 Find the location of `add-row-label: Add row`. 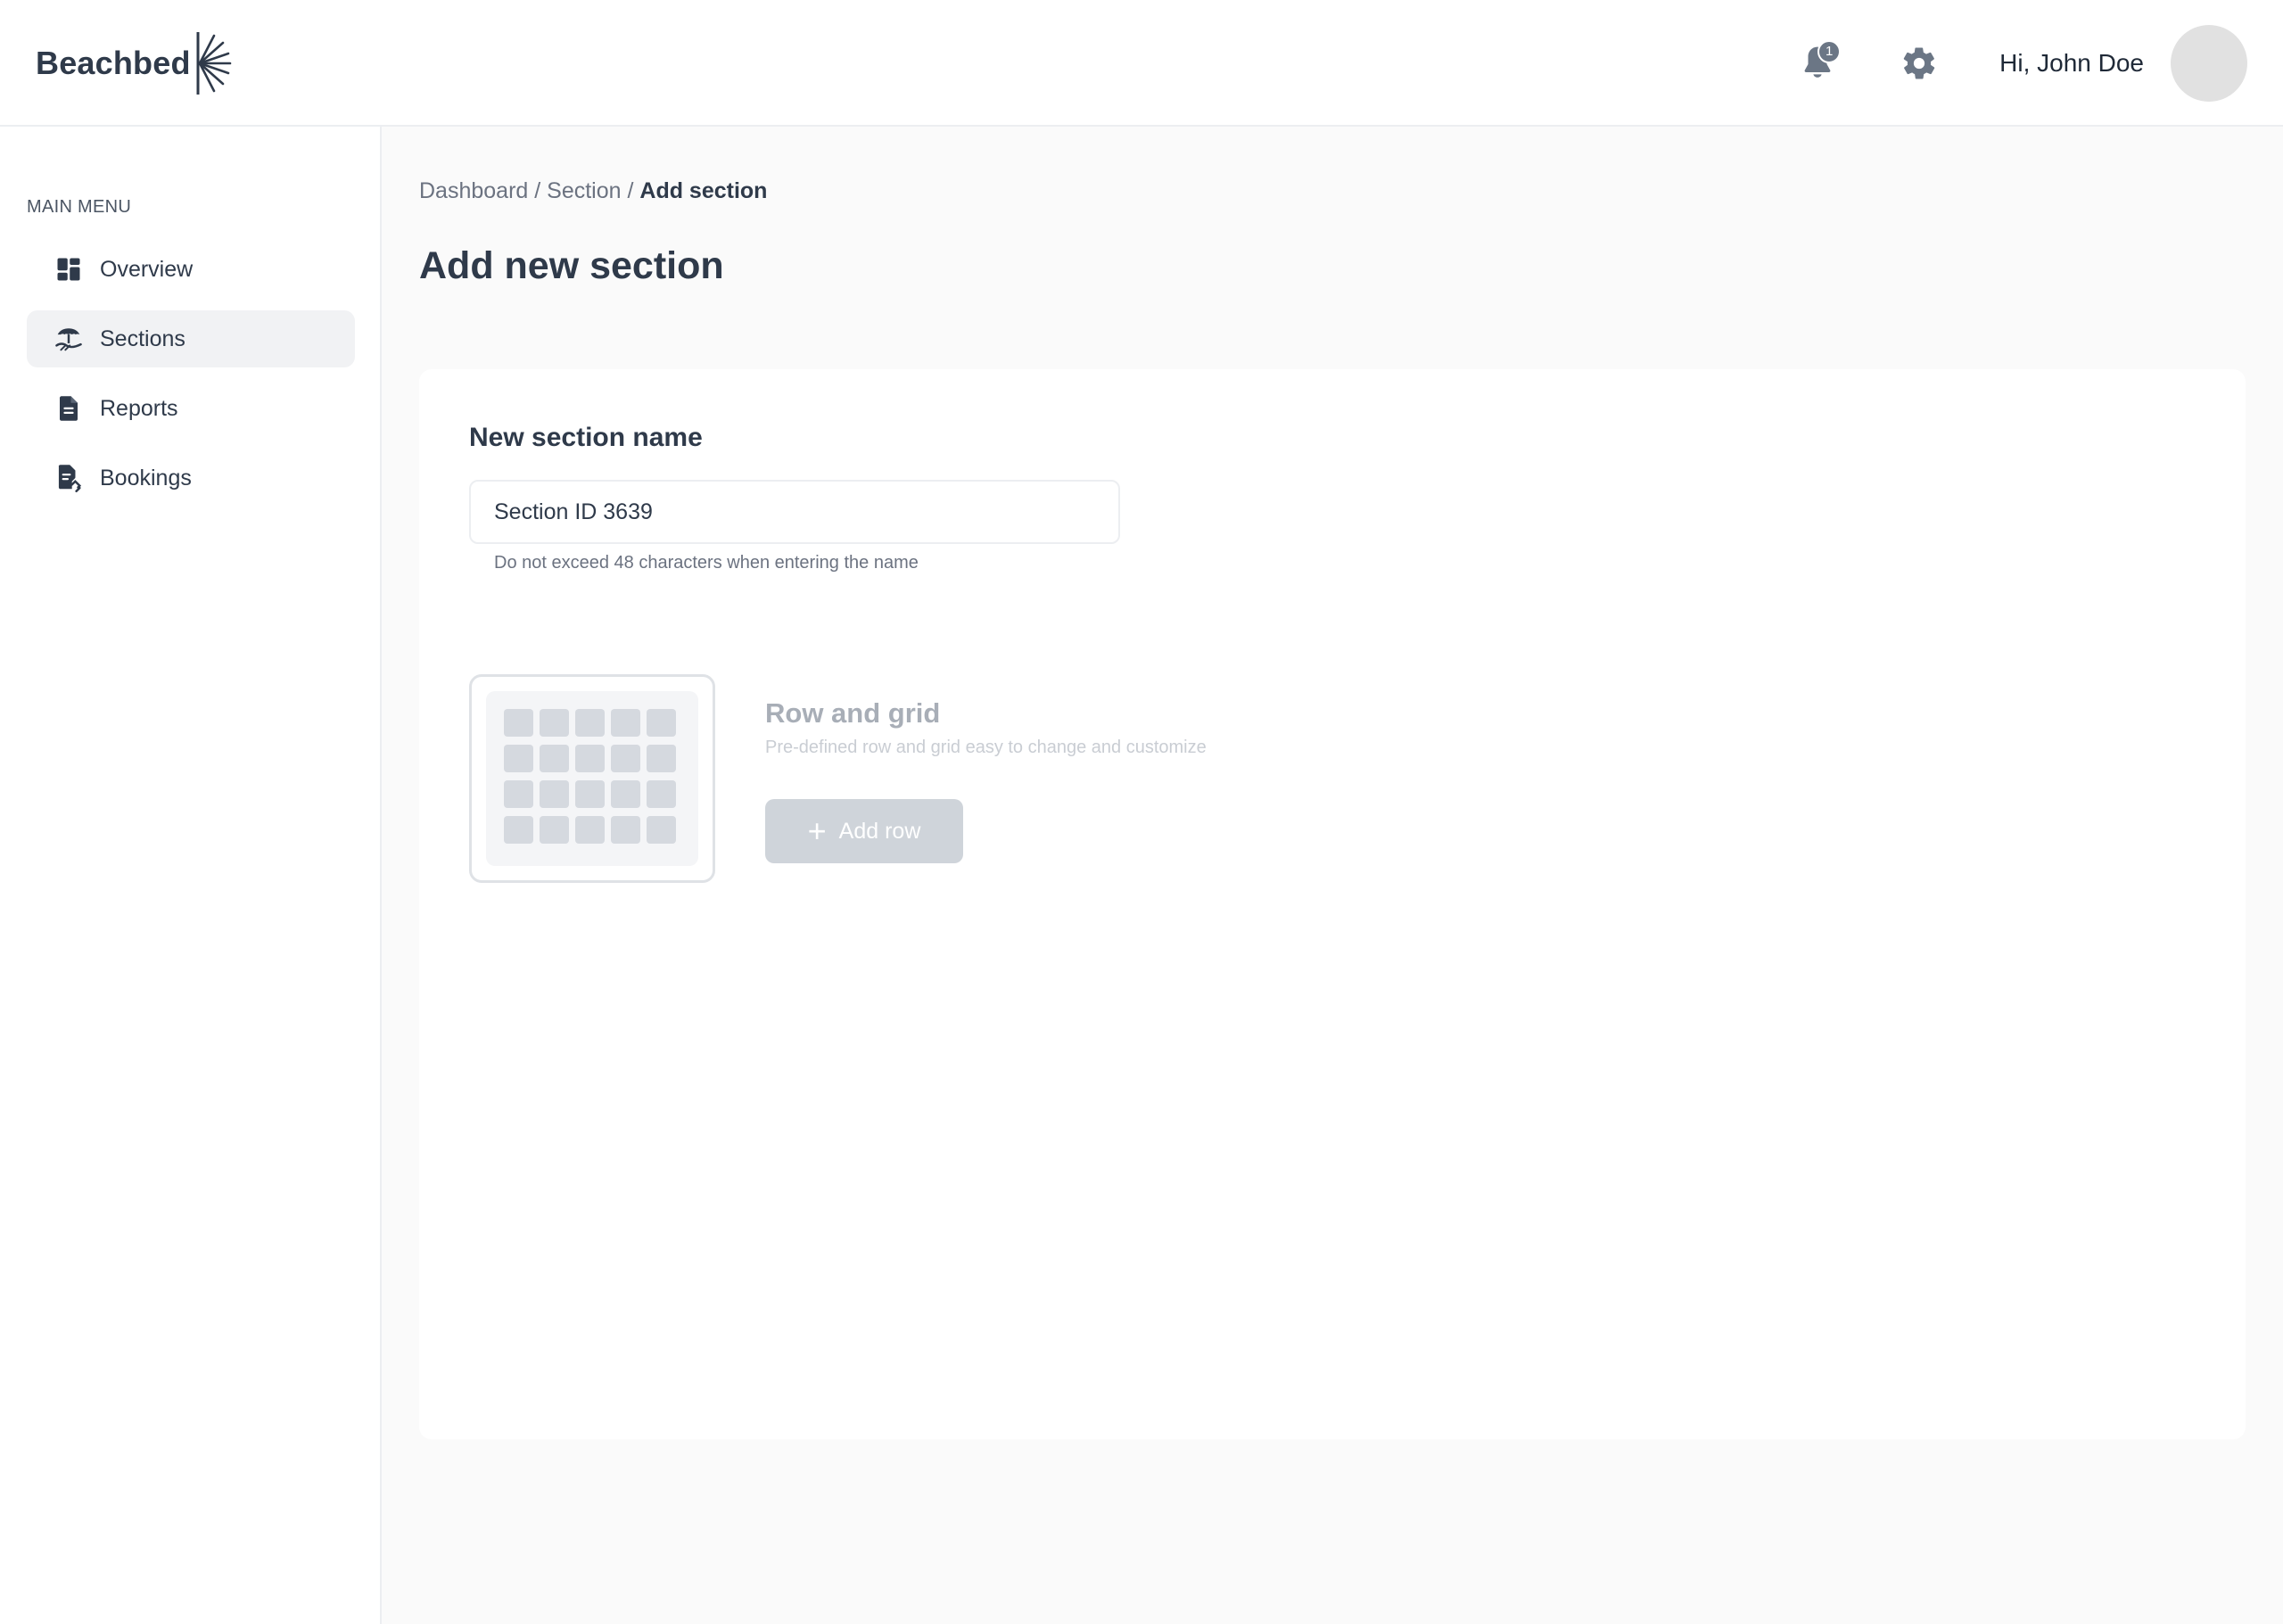

add-row-label: Add row is located at coordinates (879, 831).